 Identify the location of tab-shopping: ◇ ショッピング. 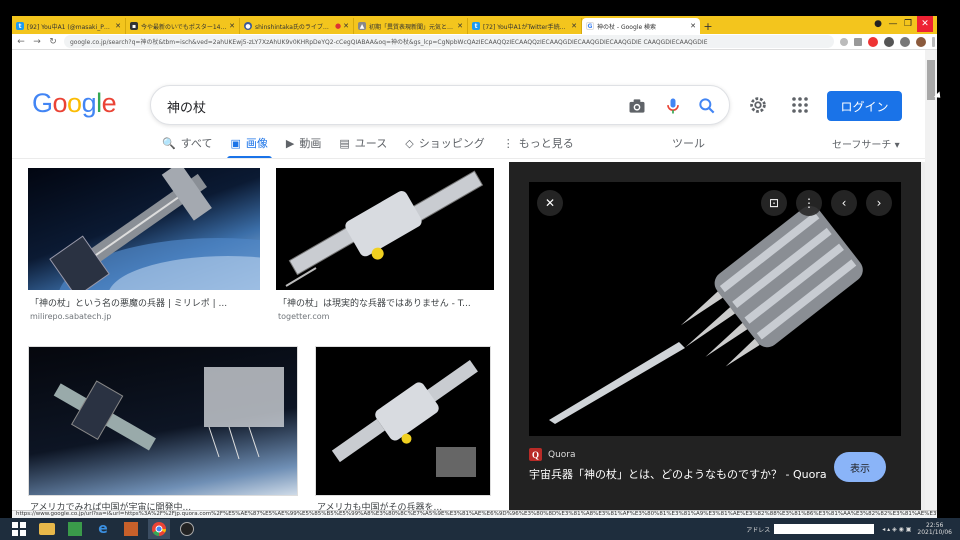
(444, 143).